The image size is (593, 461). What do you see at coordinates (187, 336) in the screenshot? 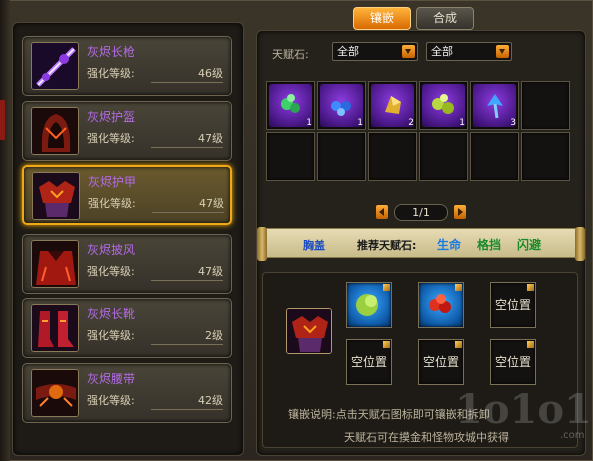
I see `item-level: 2级` at bounding box center [187, 336].